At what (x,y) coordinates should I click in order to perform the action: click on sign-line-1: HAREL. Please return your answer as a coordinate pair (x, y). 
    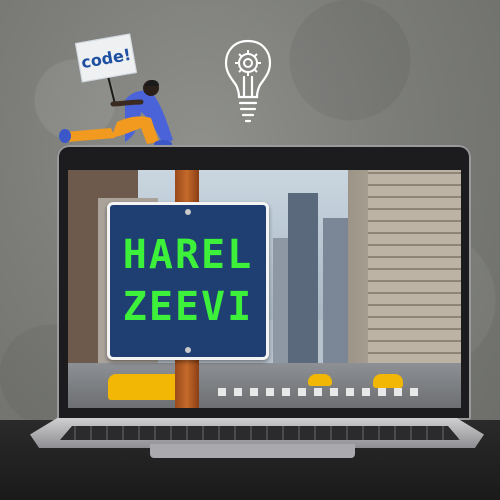
    Looking at the image, I should click on (188, 255).